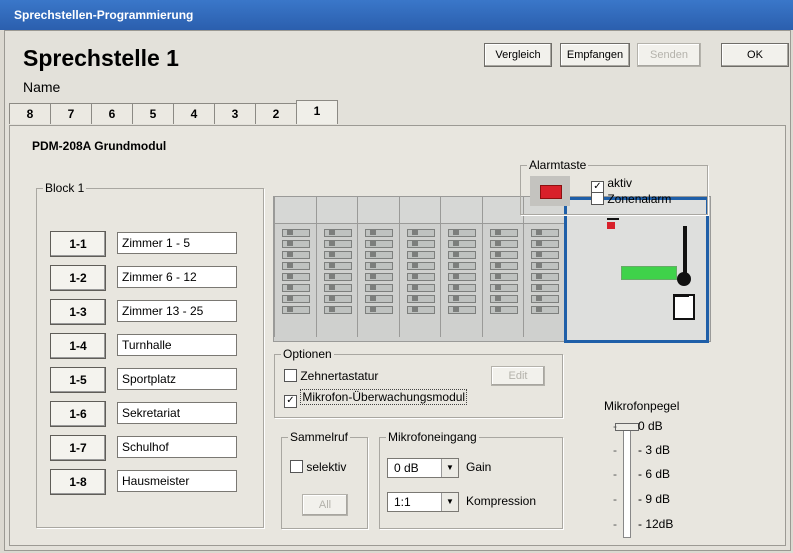 The height and width of the screenshot is (553, 793). What do you see at coordinates (620, 183) in the screenshot?
I see `alarm-active-label: aktiv` at bounding box center [620, 183].